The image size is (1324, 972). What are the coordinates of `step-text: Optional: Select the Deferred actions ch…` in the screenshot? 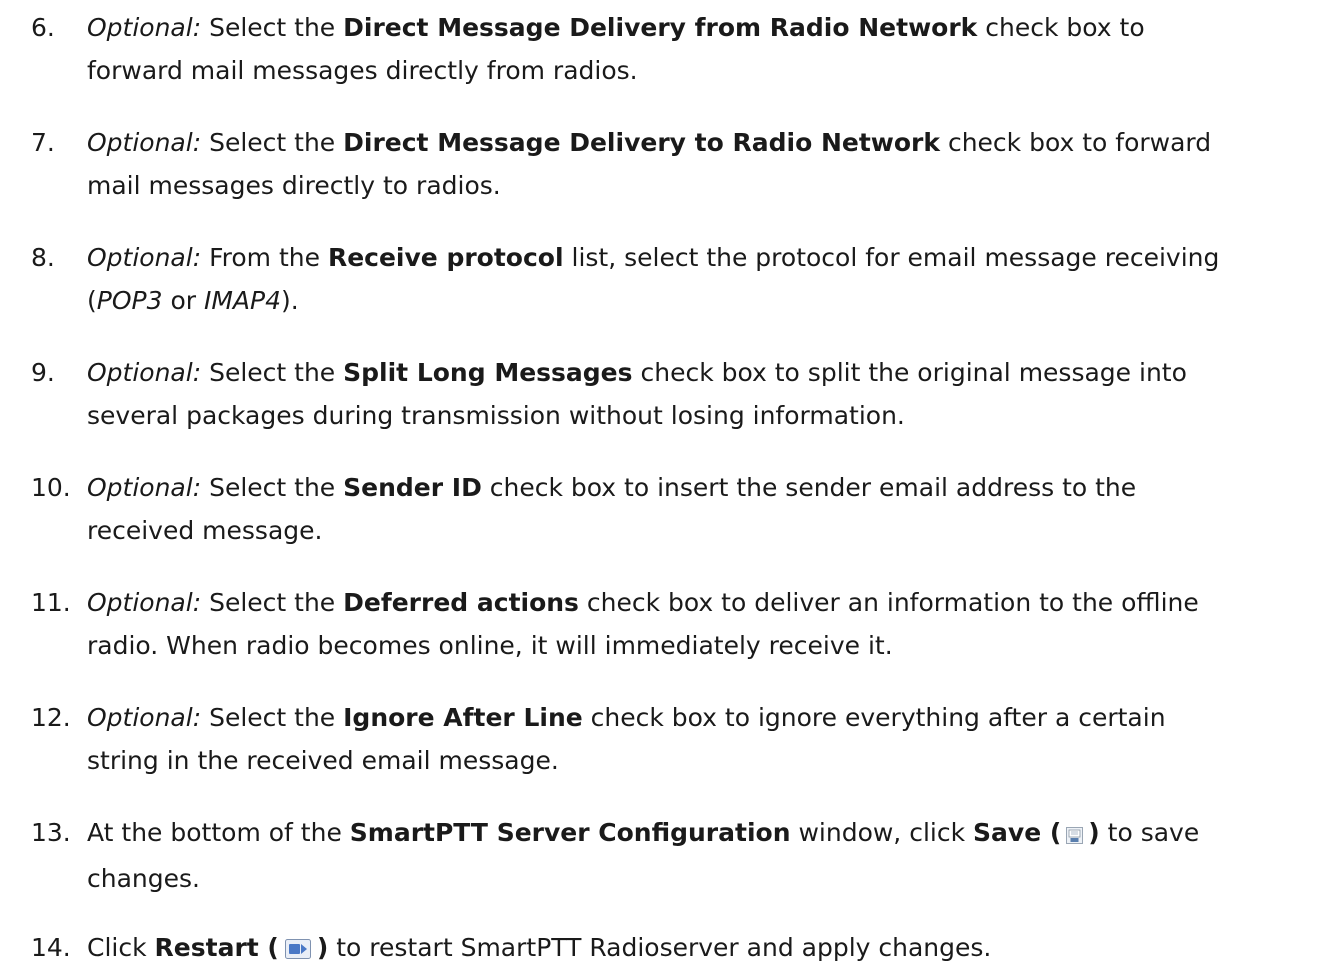 It's located at (643, 624).